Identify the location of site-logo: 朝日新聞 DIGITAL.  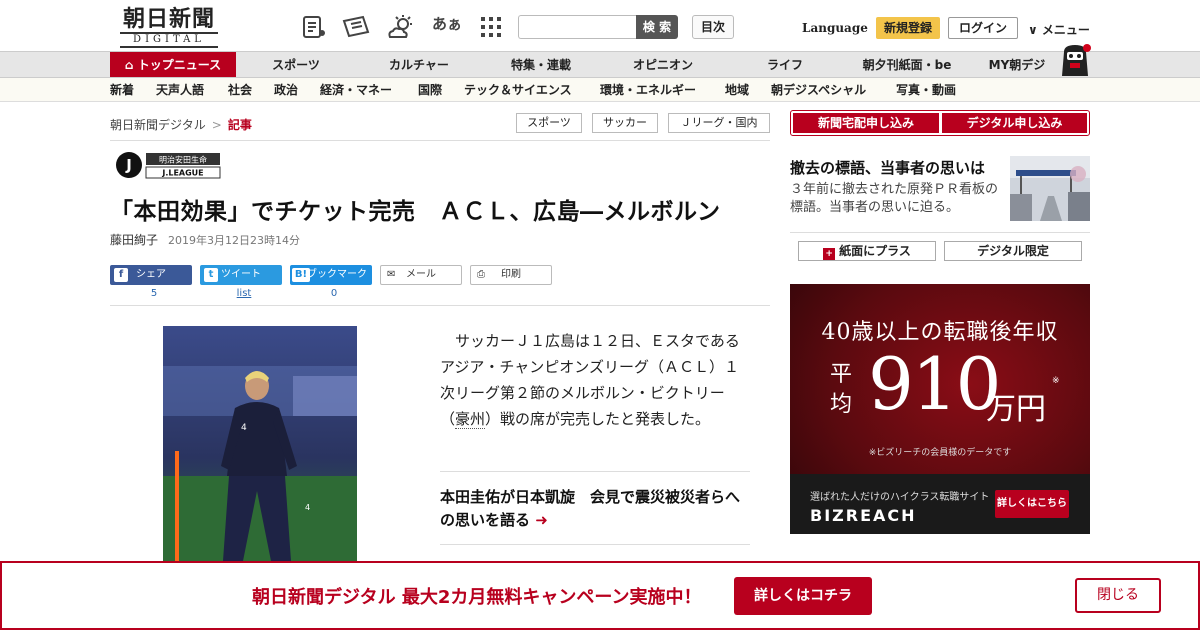
(169, 27).